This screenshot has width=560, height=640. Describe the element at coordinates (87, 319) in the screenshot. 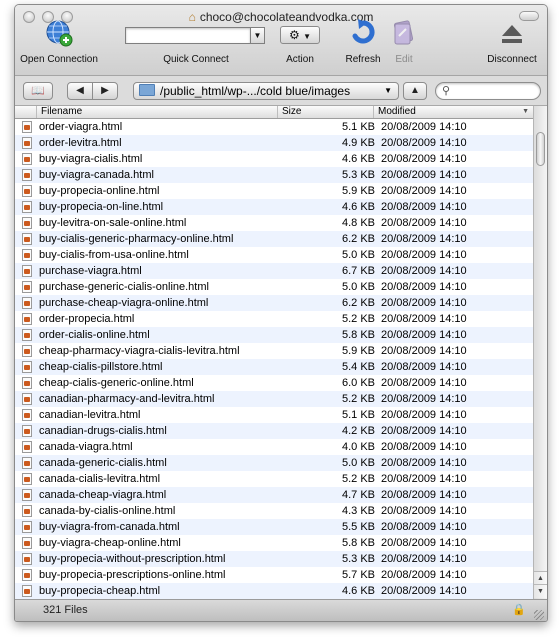

I see `file-name: order-propecia.html` at that location.